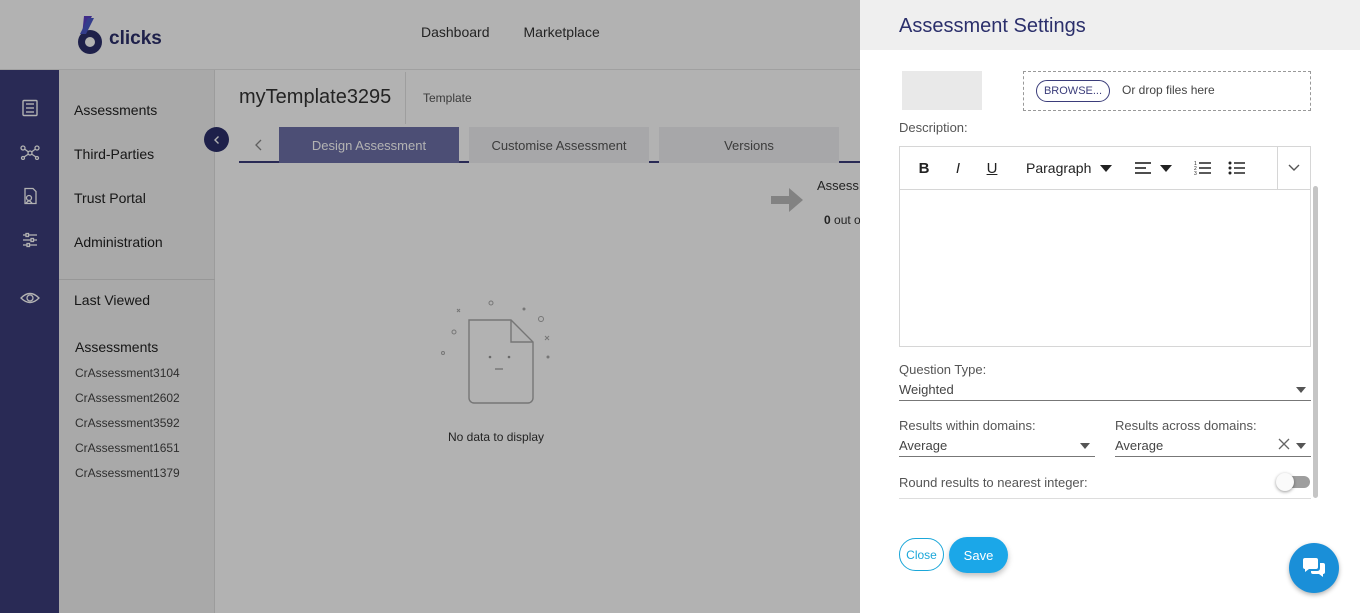 The image size is (1360, 613). I want to click on underline-button: U, so click(992, 168).